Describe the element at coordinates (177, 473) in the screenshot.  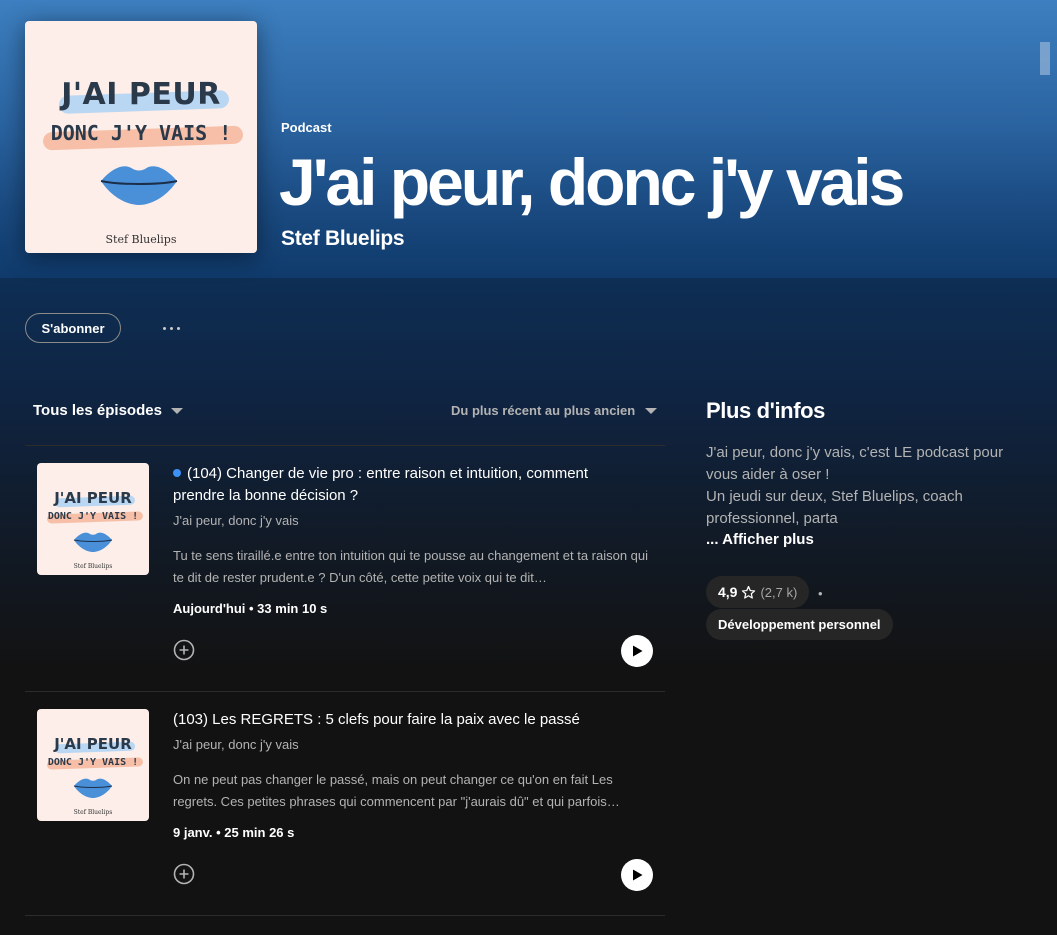
I see `new-episode-dot` at that location.